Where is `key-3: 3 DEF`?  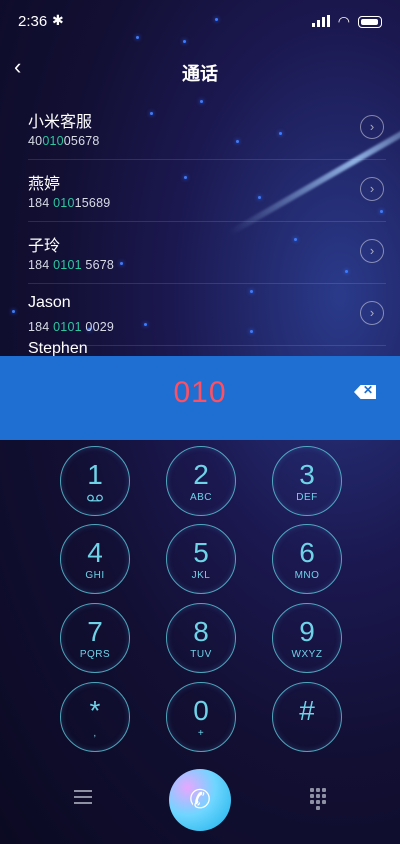 key-3: 3 DEF is located at coordinates (307, 481).